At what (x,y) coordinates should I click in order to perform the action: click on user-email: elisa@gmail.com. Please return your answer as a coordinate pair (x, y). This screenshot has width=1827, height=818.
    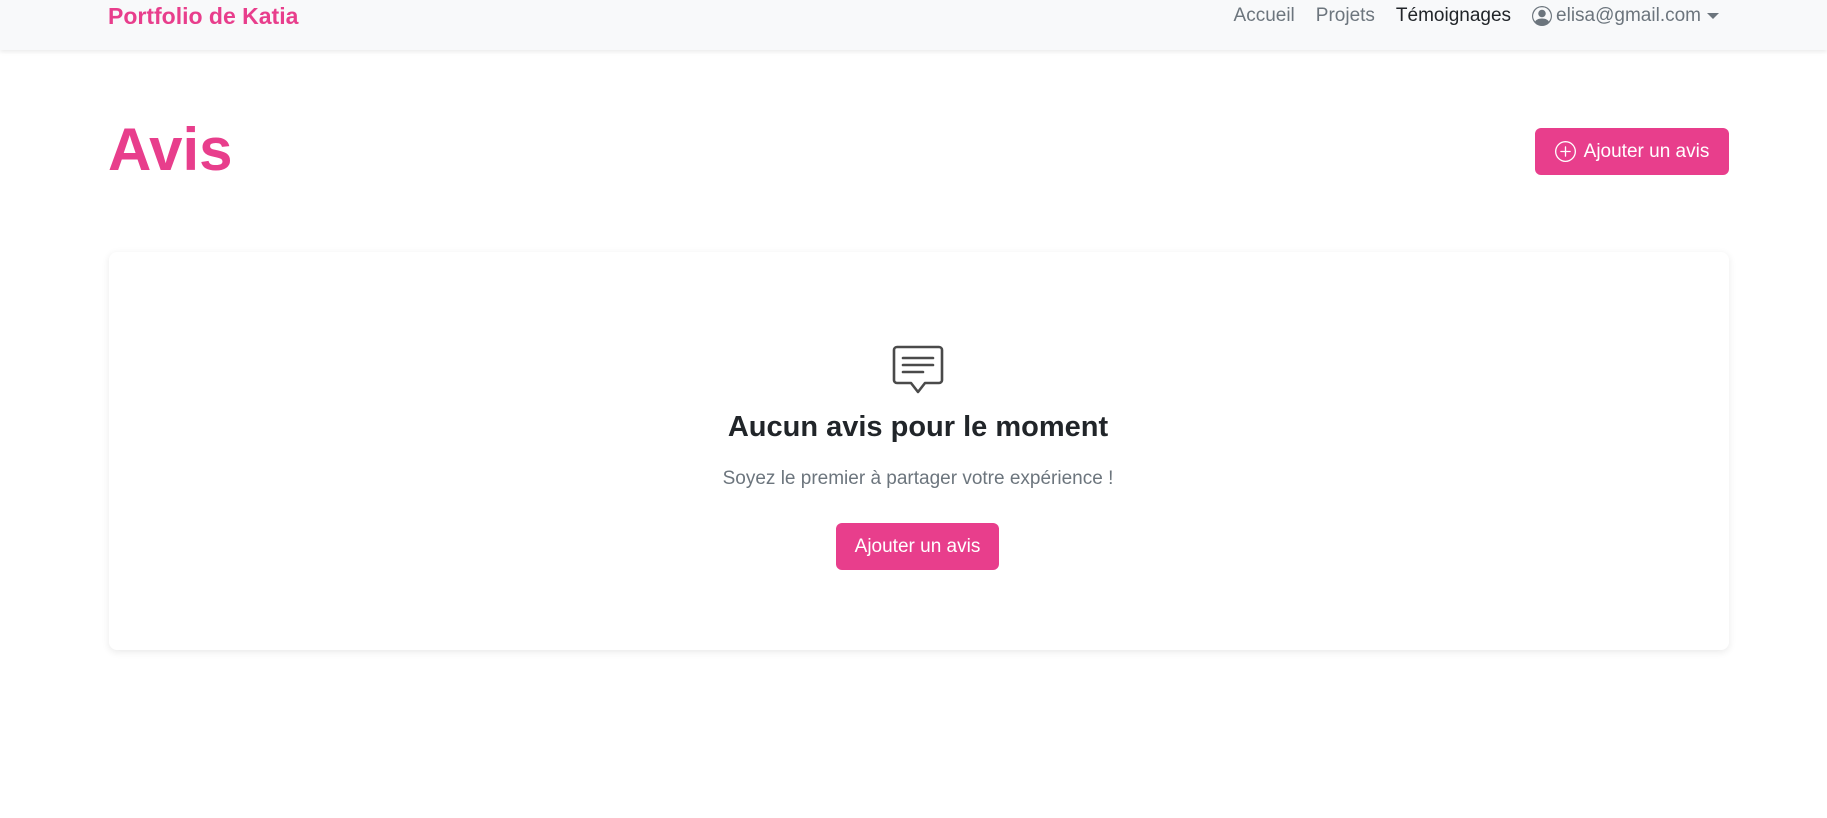
    Looking at the image, I should click on (1628, 15).